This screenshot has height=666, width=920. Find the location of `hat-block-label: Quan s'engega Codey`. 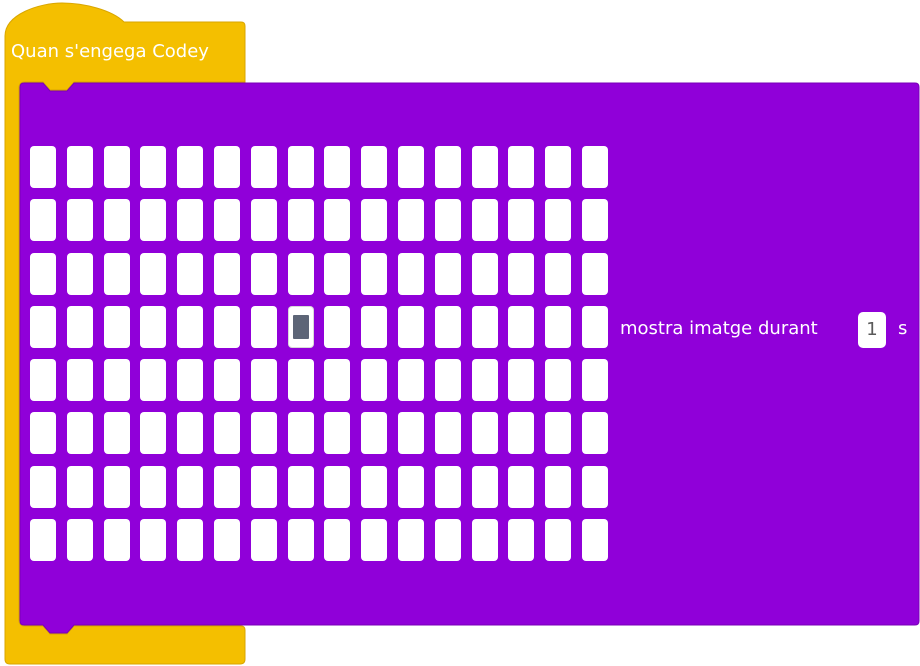

hat-block-label: Quan s'engega Codey is located at coordinates (110, 52).